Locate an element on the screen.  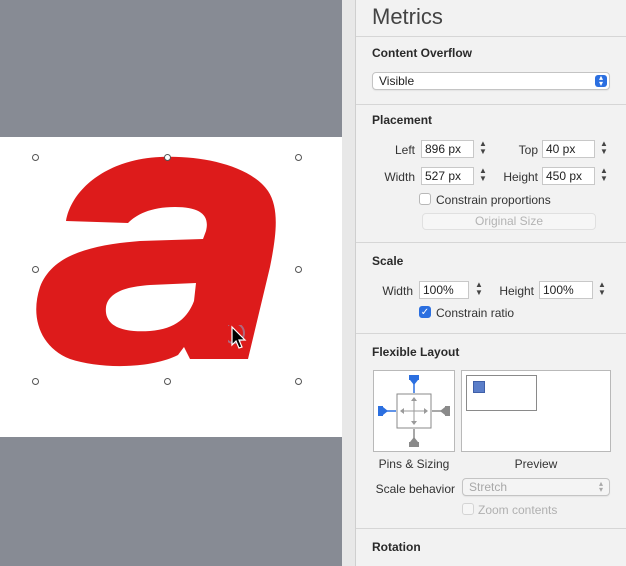
preview-object is located at coordinates (479, 387).